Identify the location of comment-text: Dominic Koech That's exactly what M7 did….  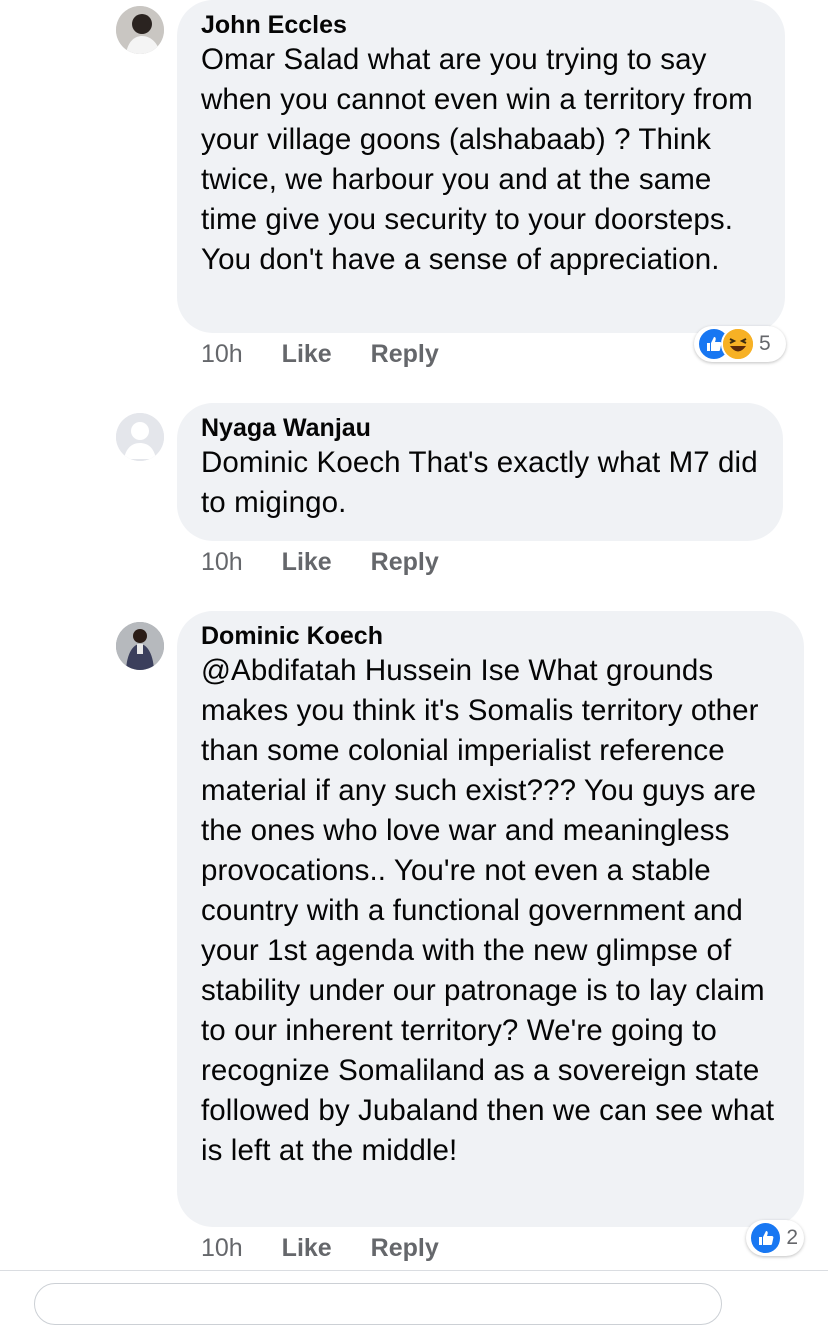
(479, 482).